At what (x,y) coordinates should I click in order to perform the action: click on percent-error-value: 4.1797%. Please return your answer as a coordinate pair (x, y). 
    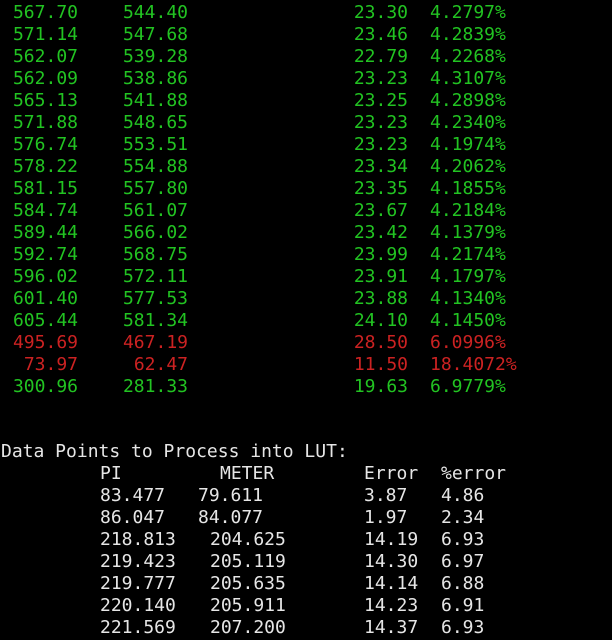
    Looking at the image, I should click on (468, 276).